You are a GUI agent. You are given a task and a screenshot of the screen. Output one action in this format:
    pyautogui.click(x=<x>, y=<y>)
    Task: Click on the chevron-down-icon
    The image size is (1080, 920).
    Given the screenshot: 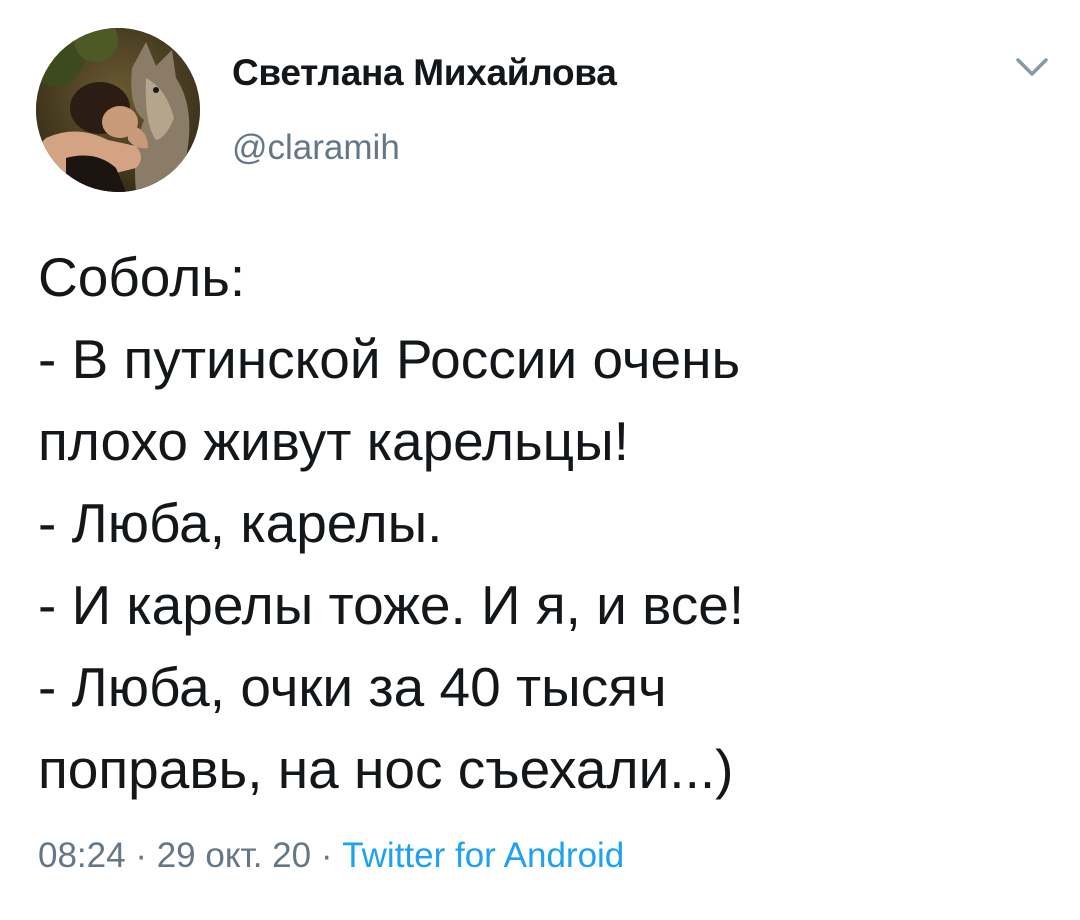 What is the action you would take?
    pyautogui.click(x=1032, y=68)
    